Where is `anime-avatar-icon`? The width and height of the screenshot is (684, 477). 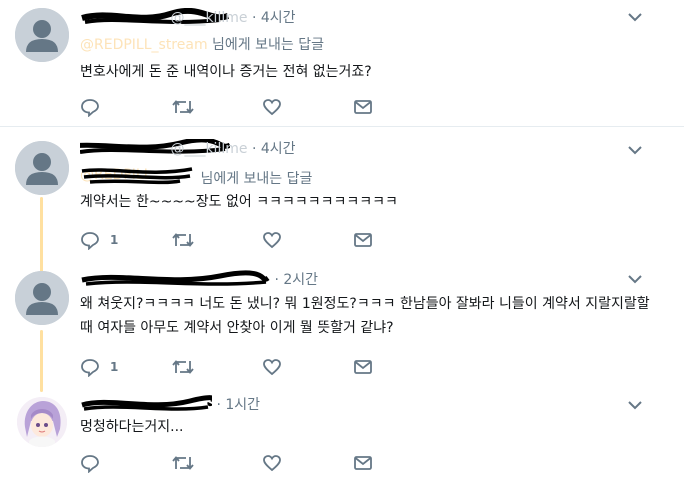
anime-avatar-icon is located at coordinates (42, 422).